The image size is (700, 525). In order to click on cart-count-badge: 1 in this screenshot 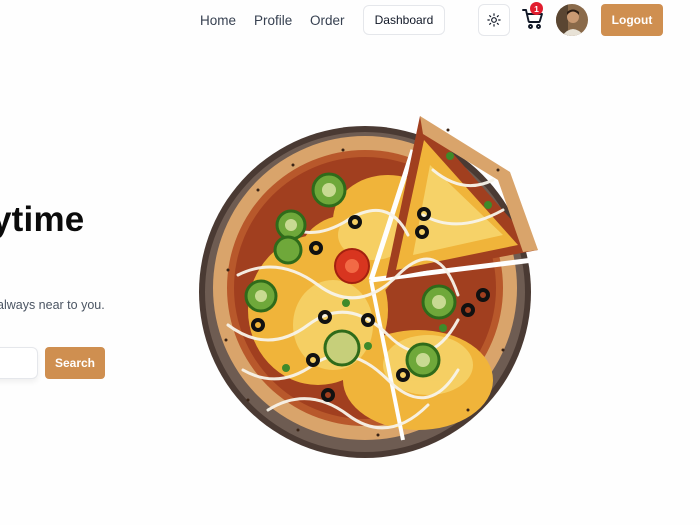, I will do `click(536, 8)`.